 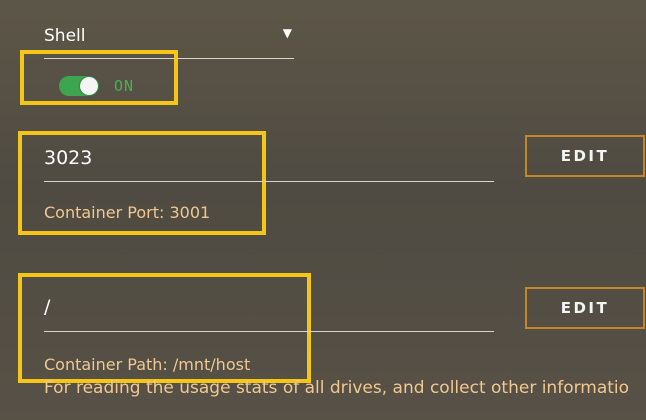 I want to click on container-path-helper: Container Path: /mnt/host, so click(x=147, y=364).